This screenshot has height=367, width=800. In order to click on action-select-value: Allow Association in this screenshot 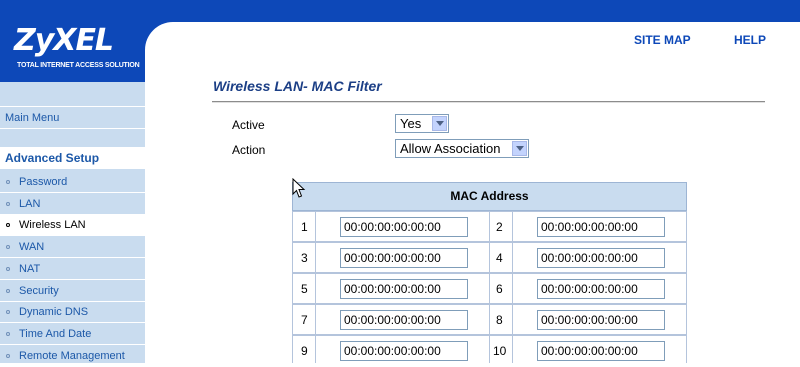, I will do `click(450, 148)`.